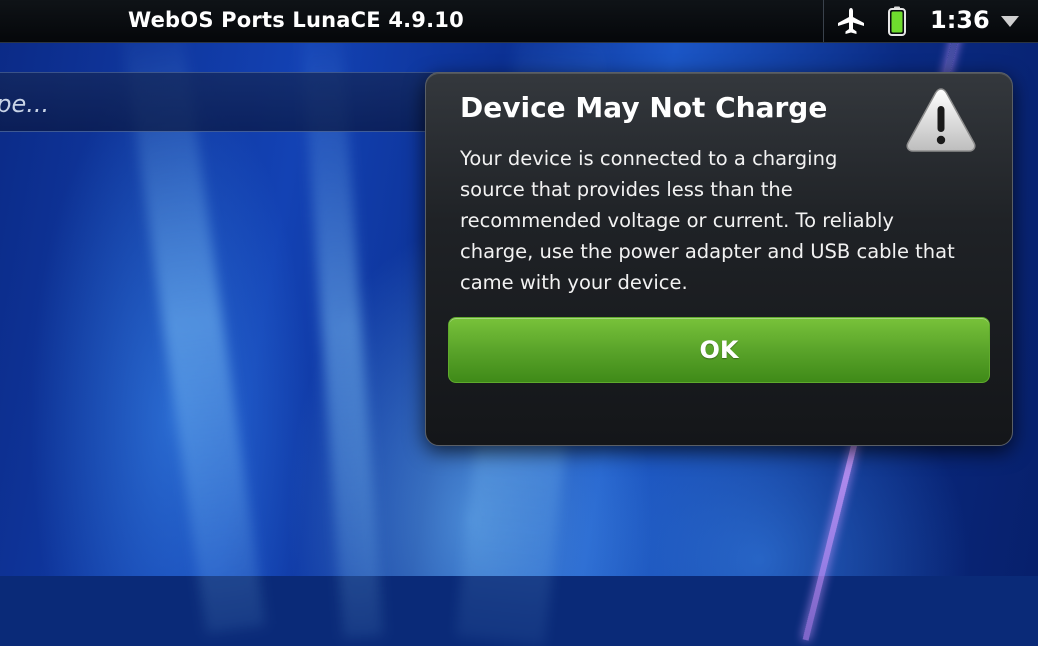 The image size is (1038, 646). I want to click on clock: 1:36, so click(960, 20).